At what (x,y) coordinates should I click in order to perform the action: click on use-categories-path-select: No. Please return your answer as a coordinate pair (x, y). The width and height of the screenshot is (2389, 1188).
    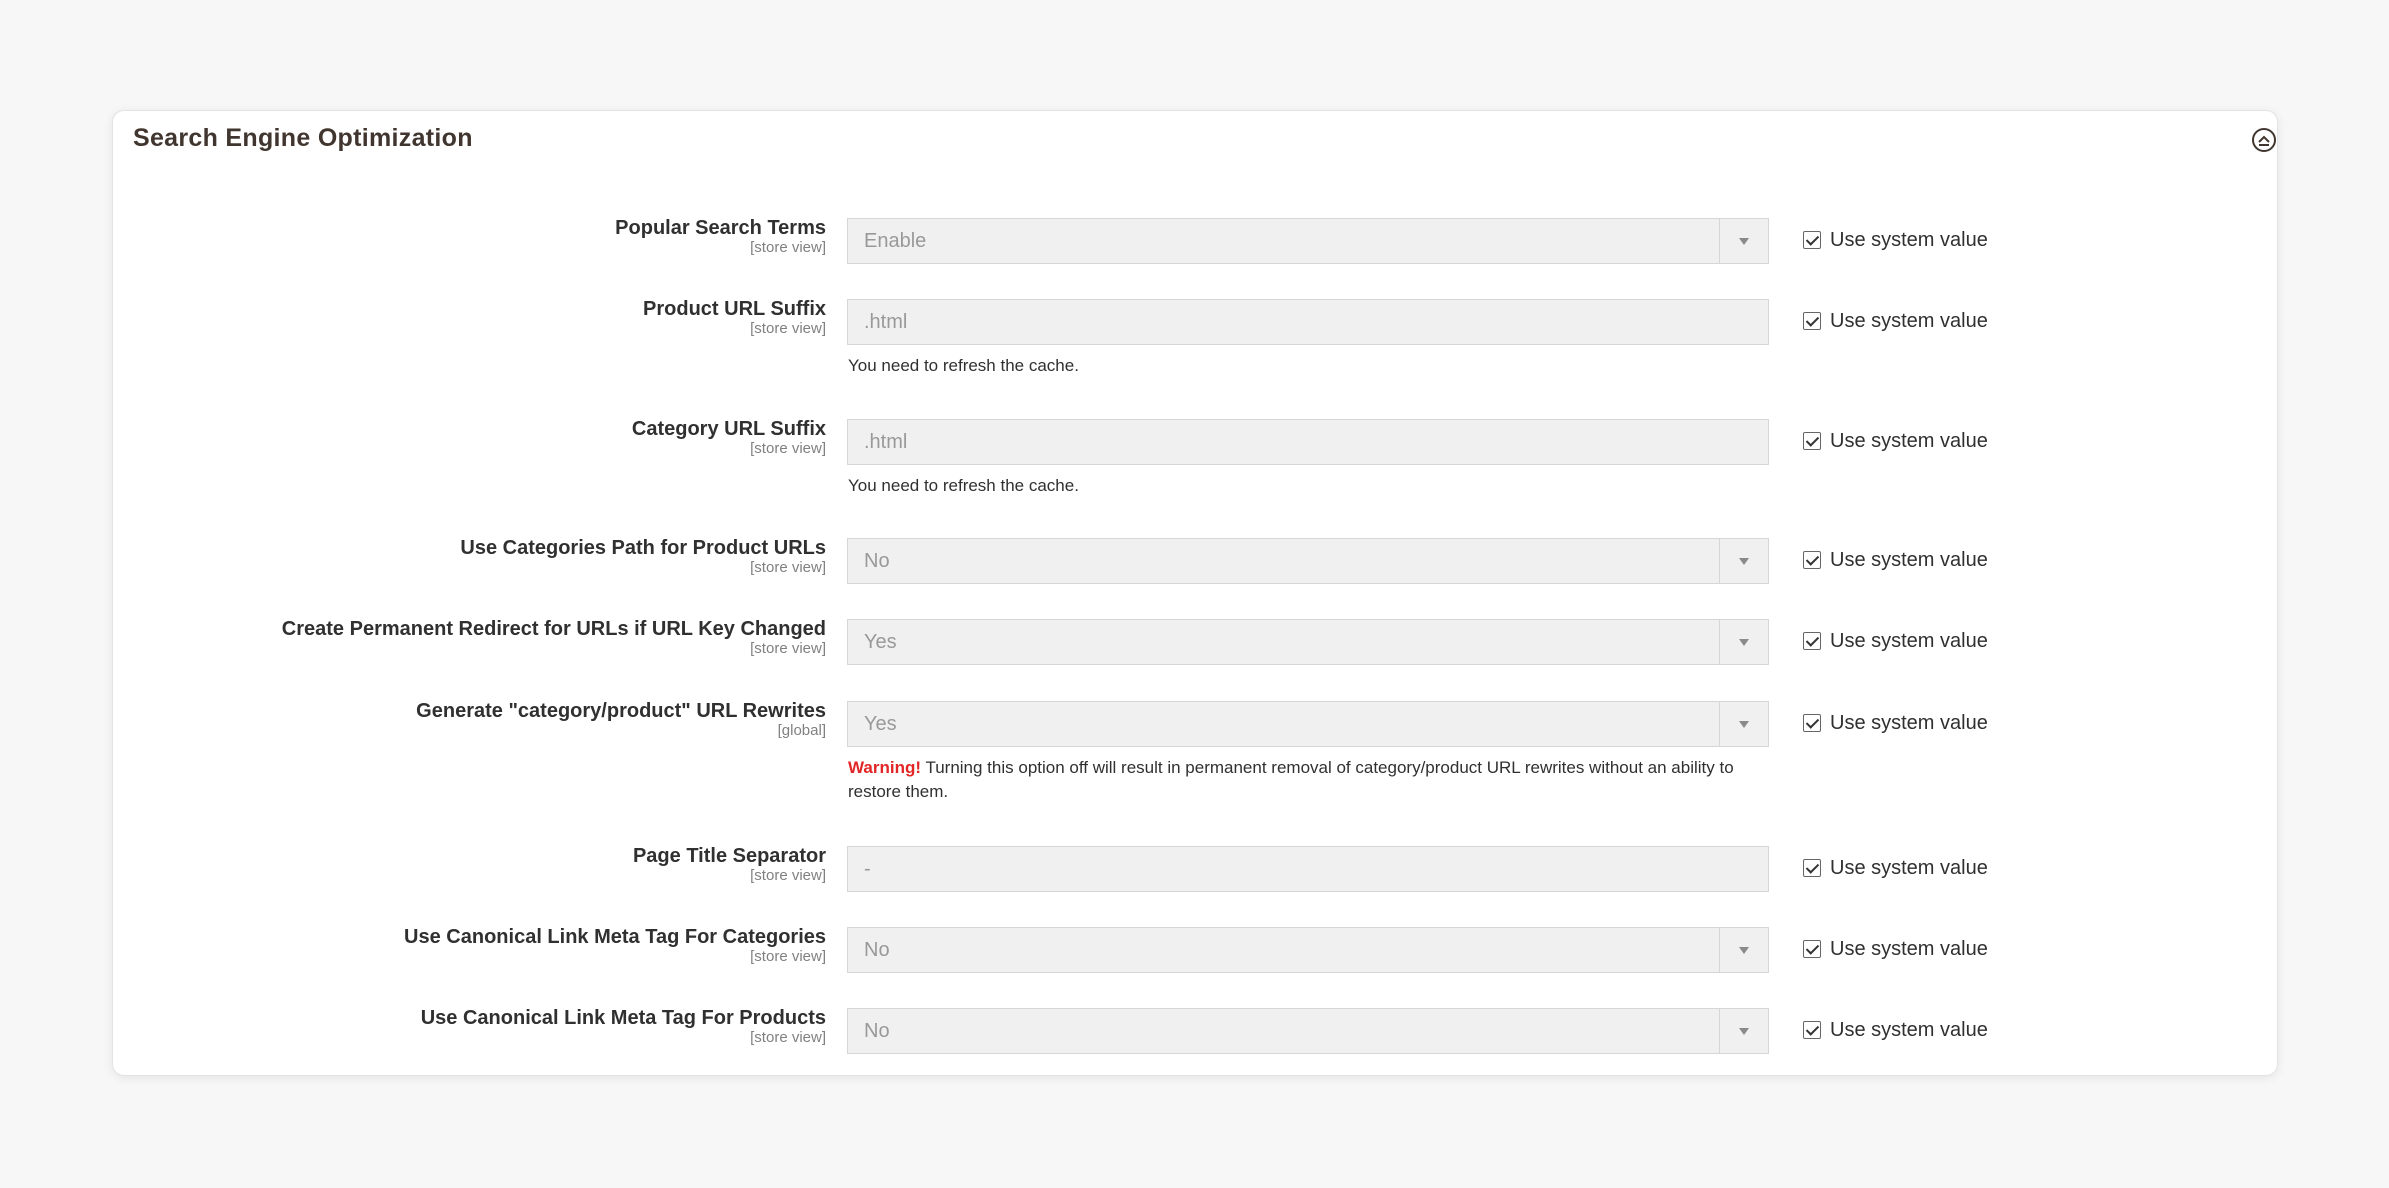
    Looking at the image, I should click on (1308, 561).